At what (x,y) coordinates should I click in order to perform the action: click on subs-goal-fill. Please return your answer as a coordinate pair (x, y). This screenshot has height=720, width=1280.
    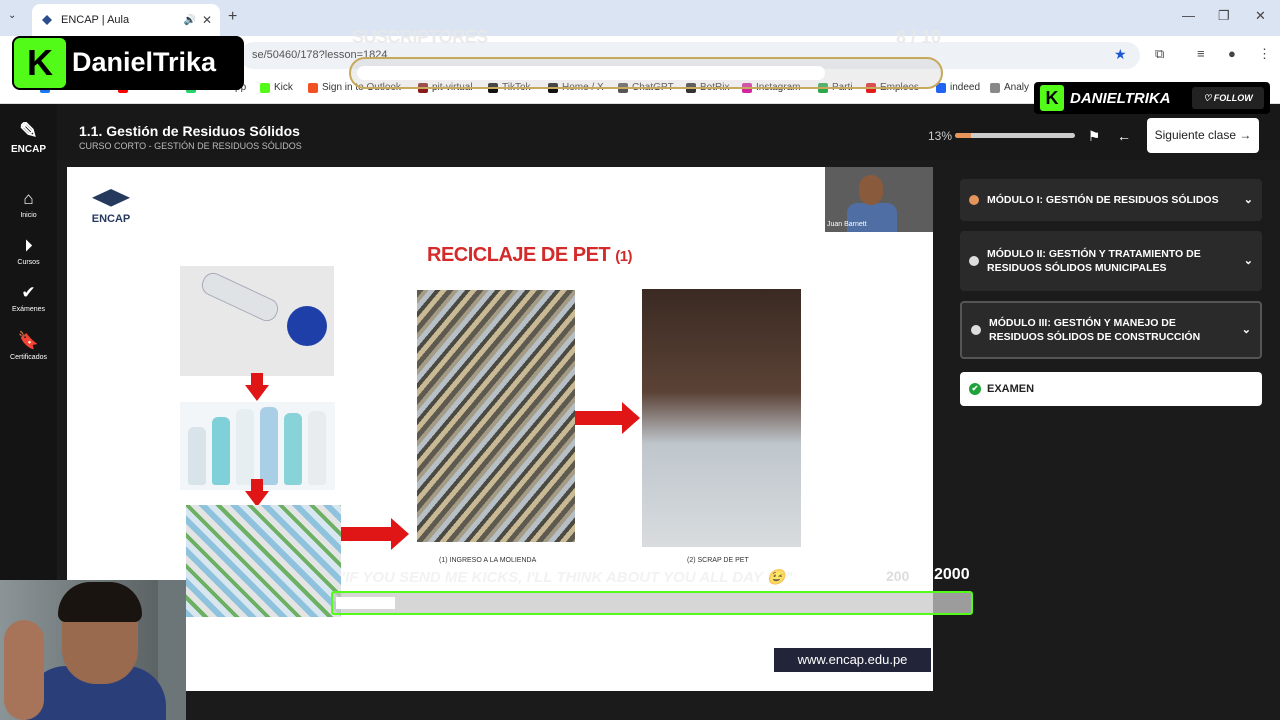
    Looking at the image, I should click on (591, 73).